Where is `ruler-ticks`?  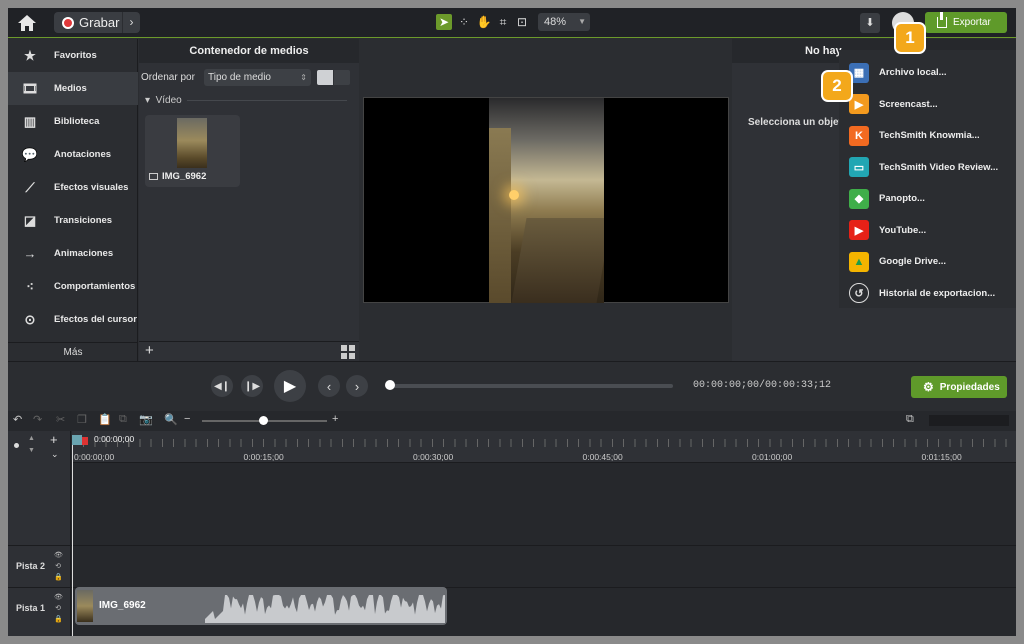
ruler-ticks is located at coordinates (544, 443).